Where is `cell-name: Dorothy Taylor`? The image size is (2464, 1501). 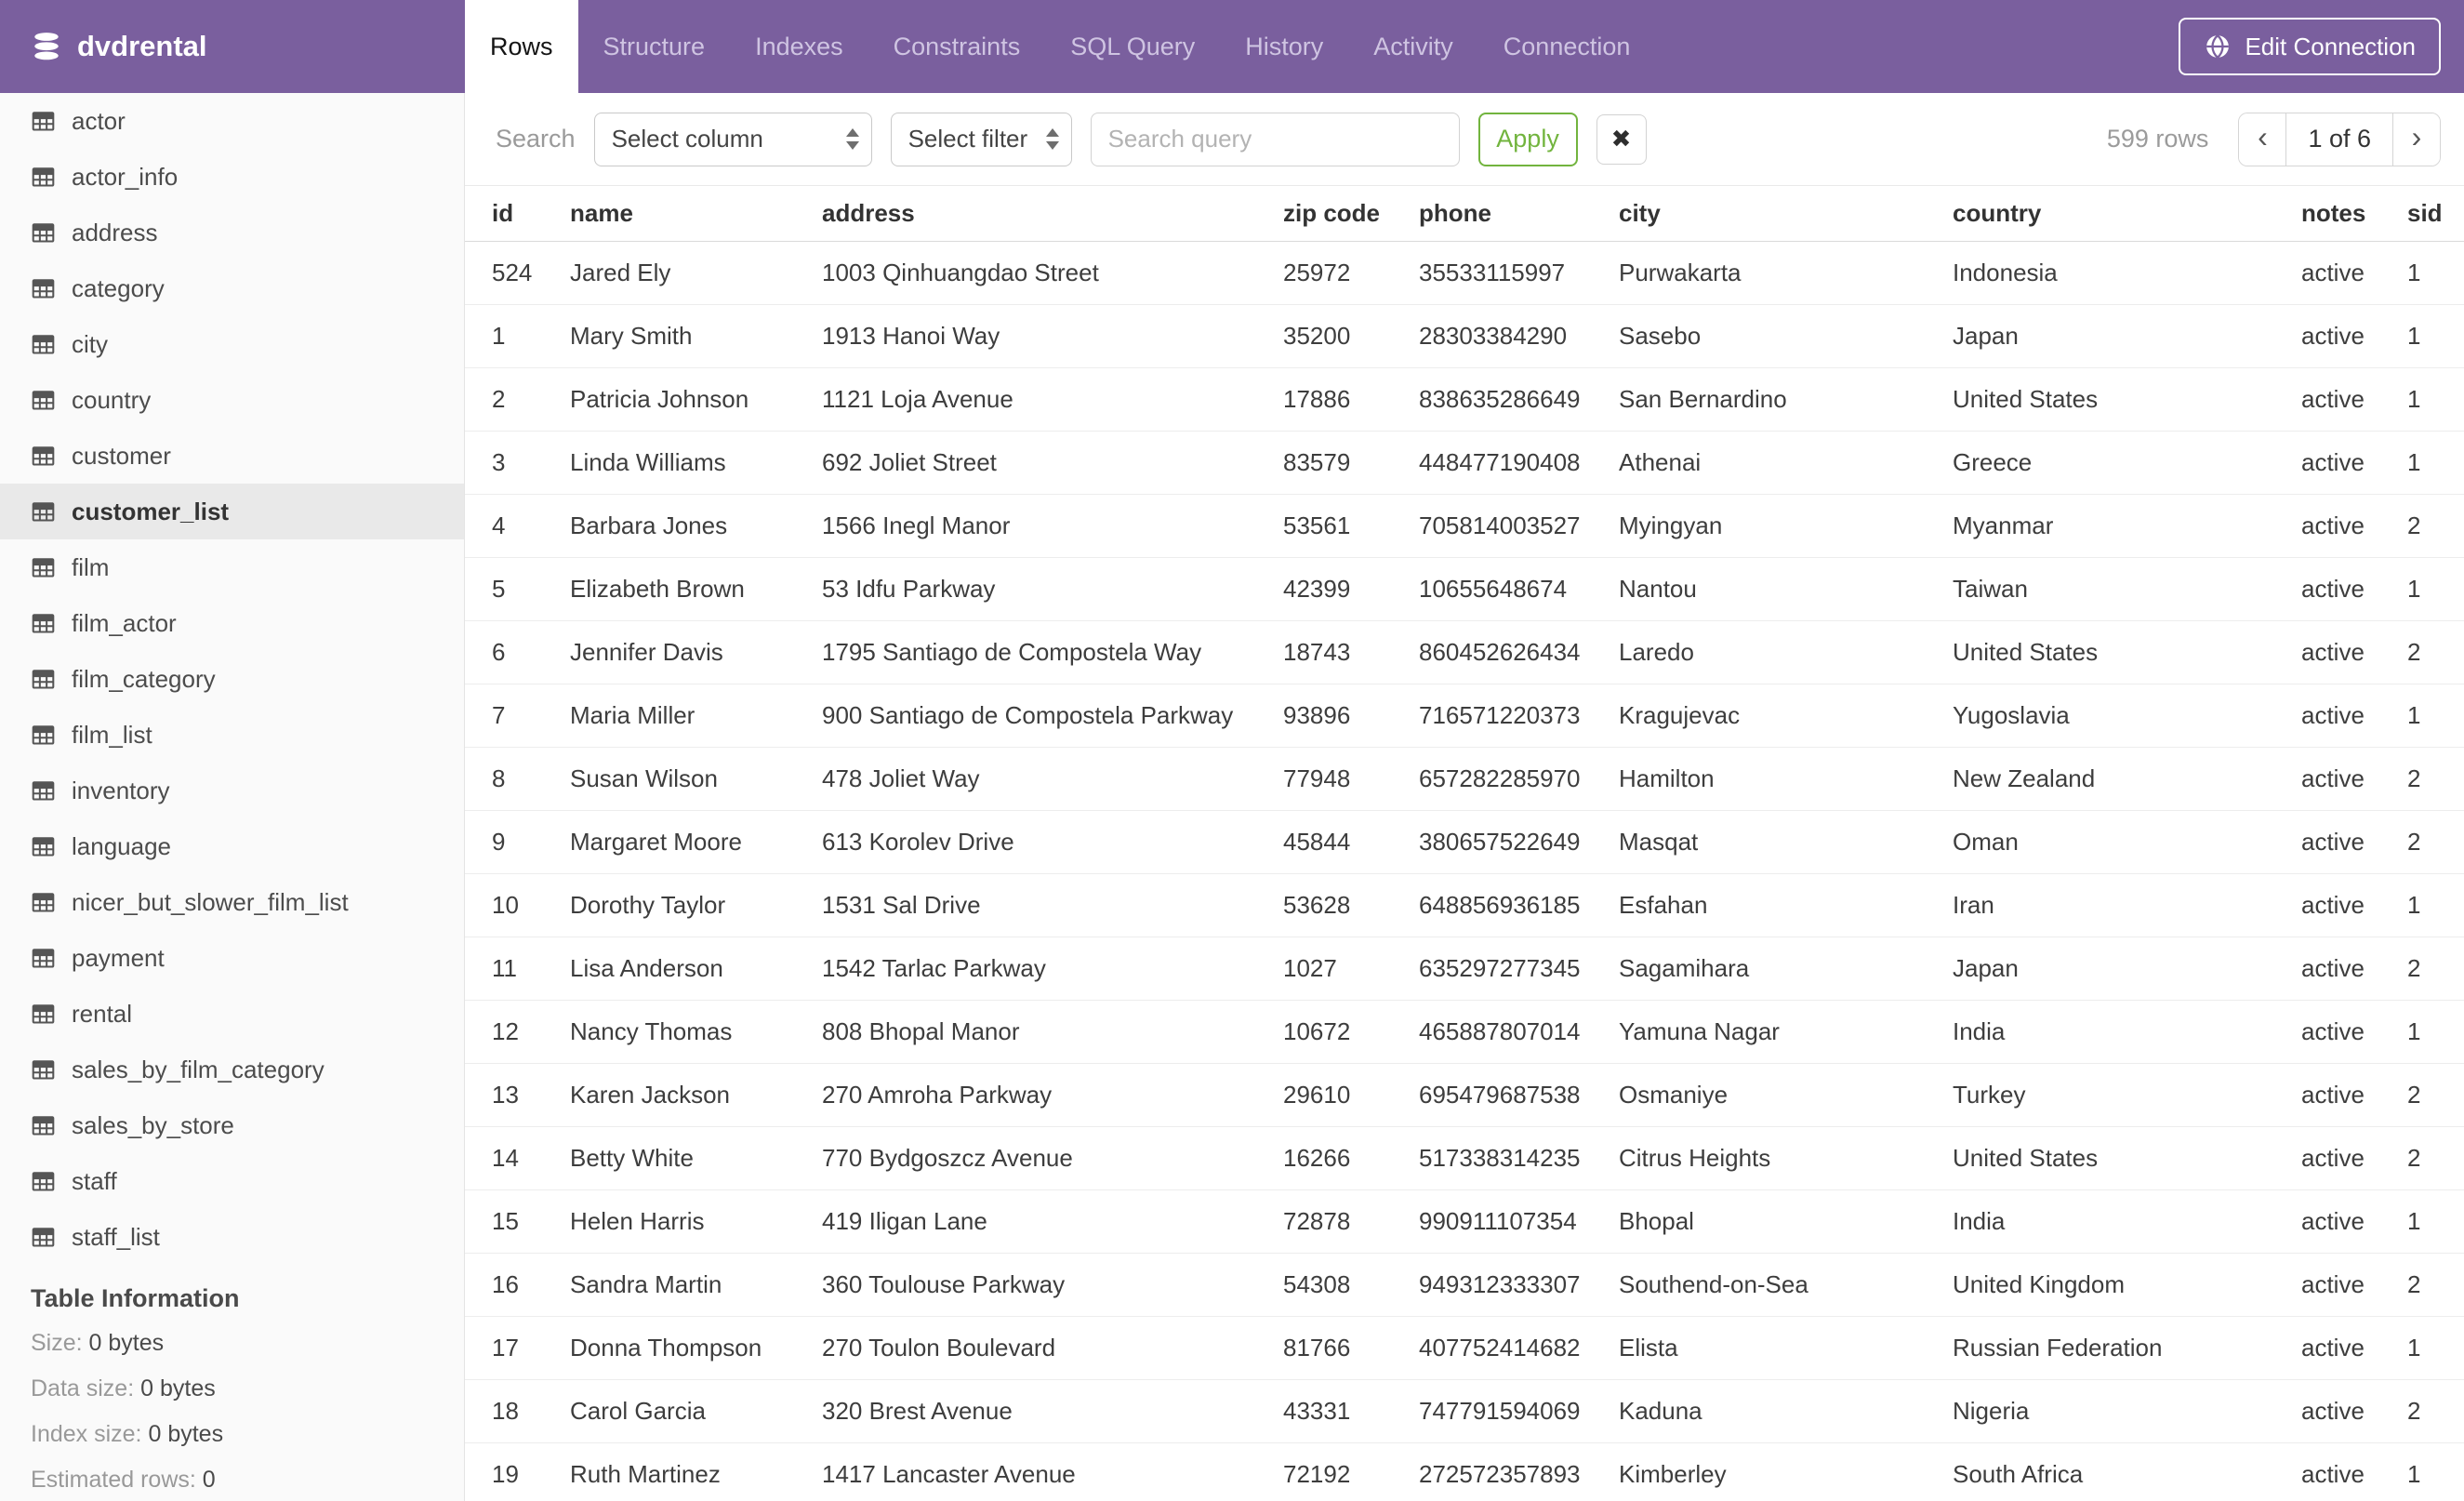
cell-name: Dorothy Taylor is located at coordinates (696, 905).